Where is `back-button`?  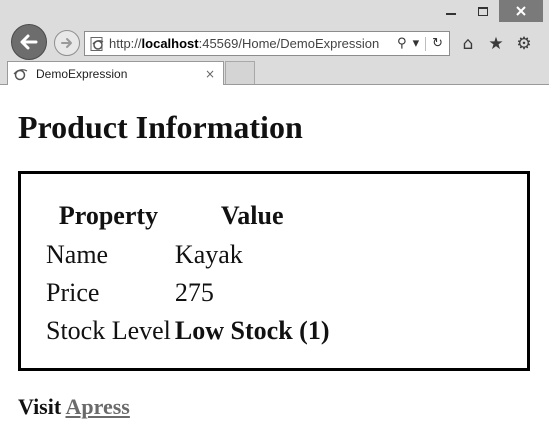 back-button is located at coordinates (29, 42).